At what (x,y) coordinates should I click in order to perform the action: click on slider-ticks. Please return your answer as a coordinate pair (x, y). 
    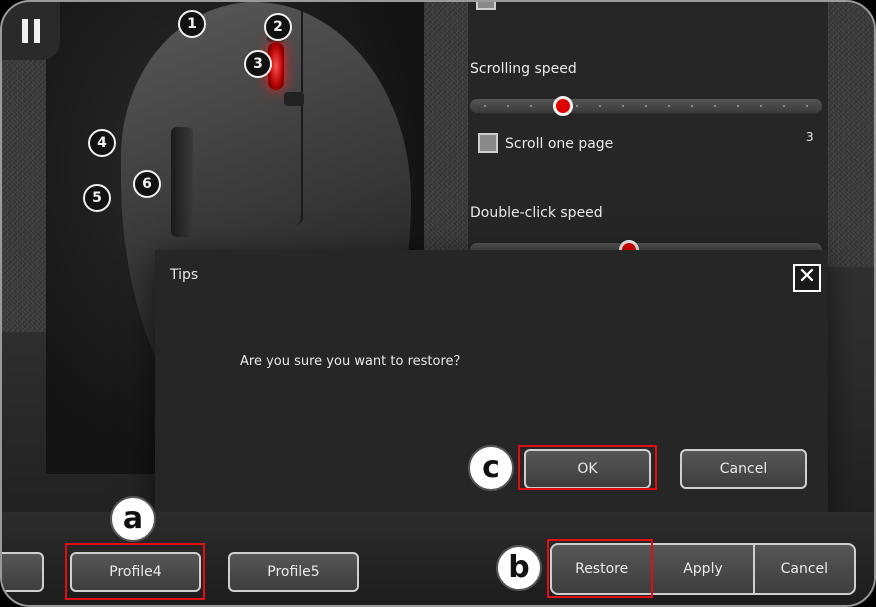
    Looking at the image, I should click on (646, 106).